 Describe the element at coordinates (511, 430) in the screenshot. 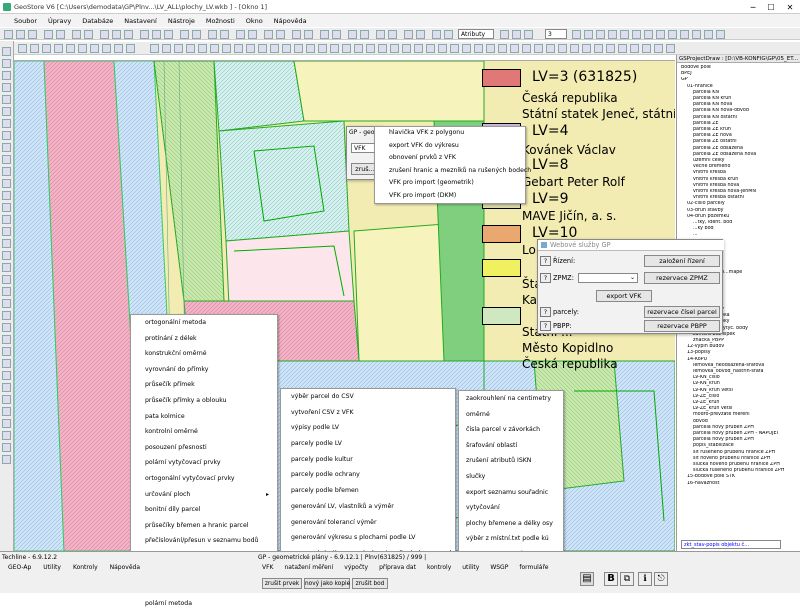

I see `menu-item: čísla parcel v závorkách` at that location.